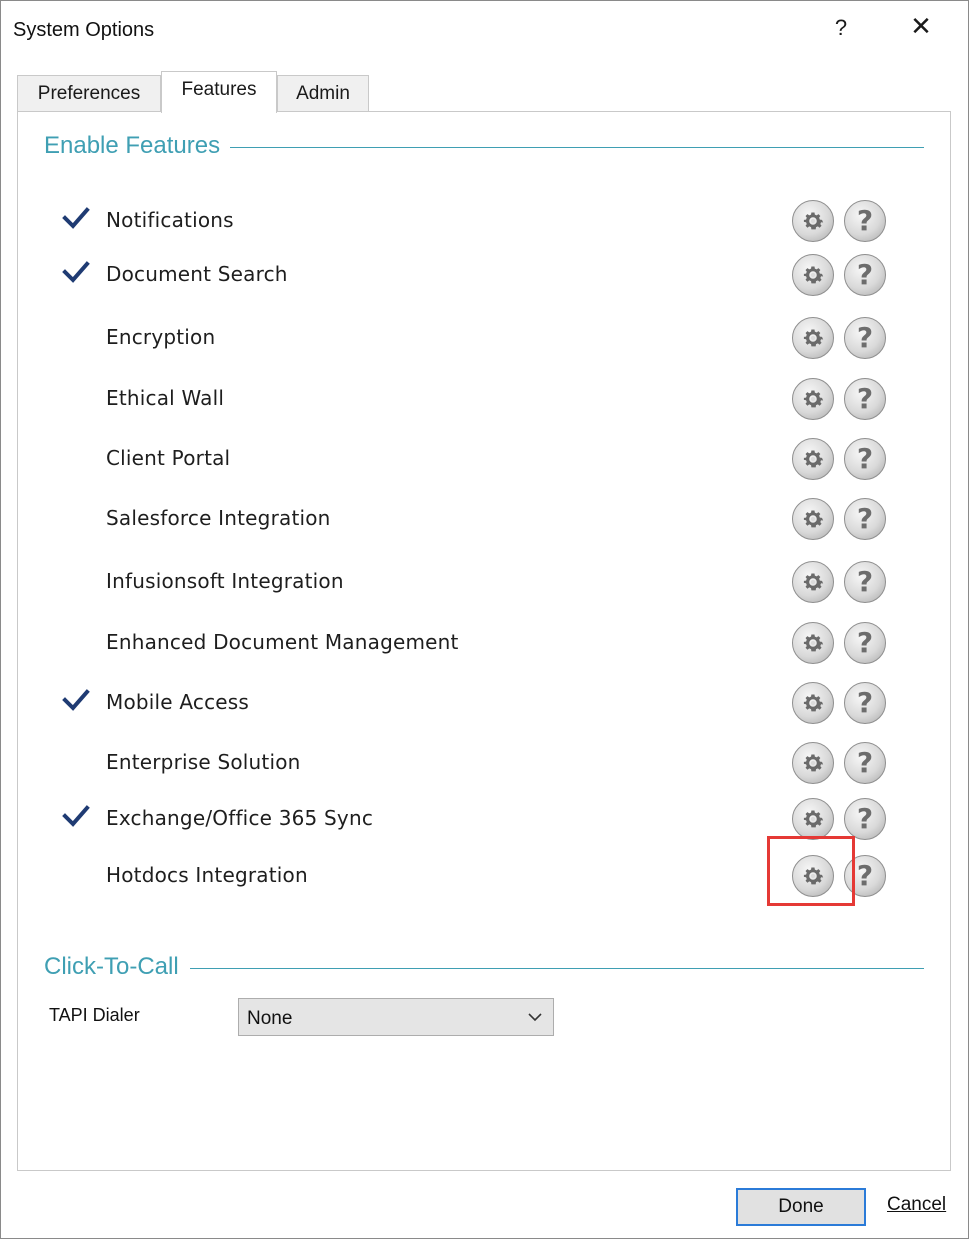 The height and width of the screenshot is (1239, 969). Describe the element at coordinates (270, 1018) in the screenshot. I see `tapi-dialer-value: None` at that location.